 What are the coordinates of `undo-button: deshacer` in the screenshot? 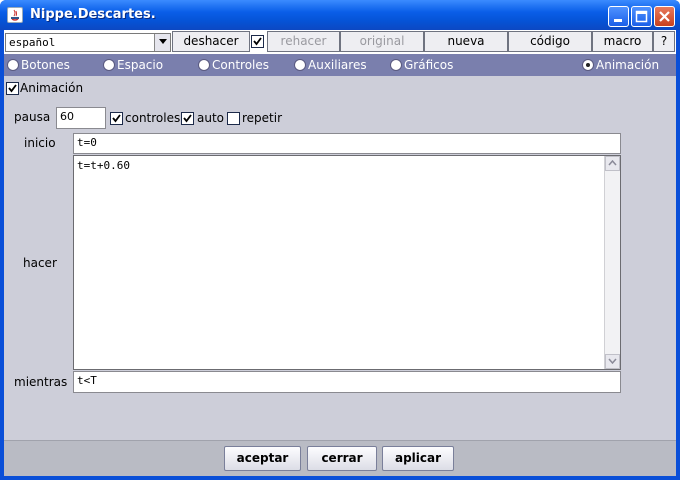 It's located at (211, 41).